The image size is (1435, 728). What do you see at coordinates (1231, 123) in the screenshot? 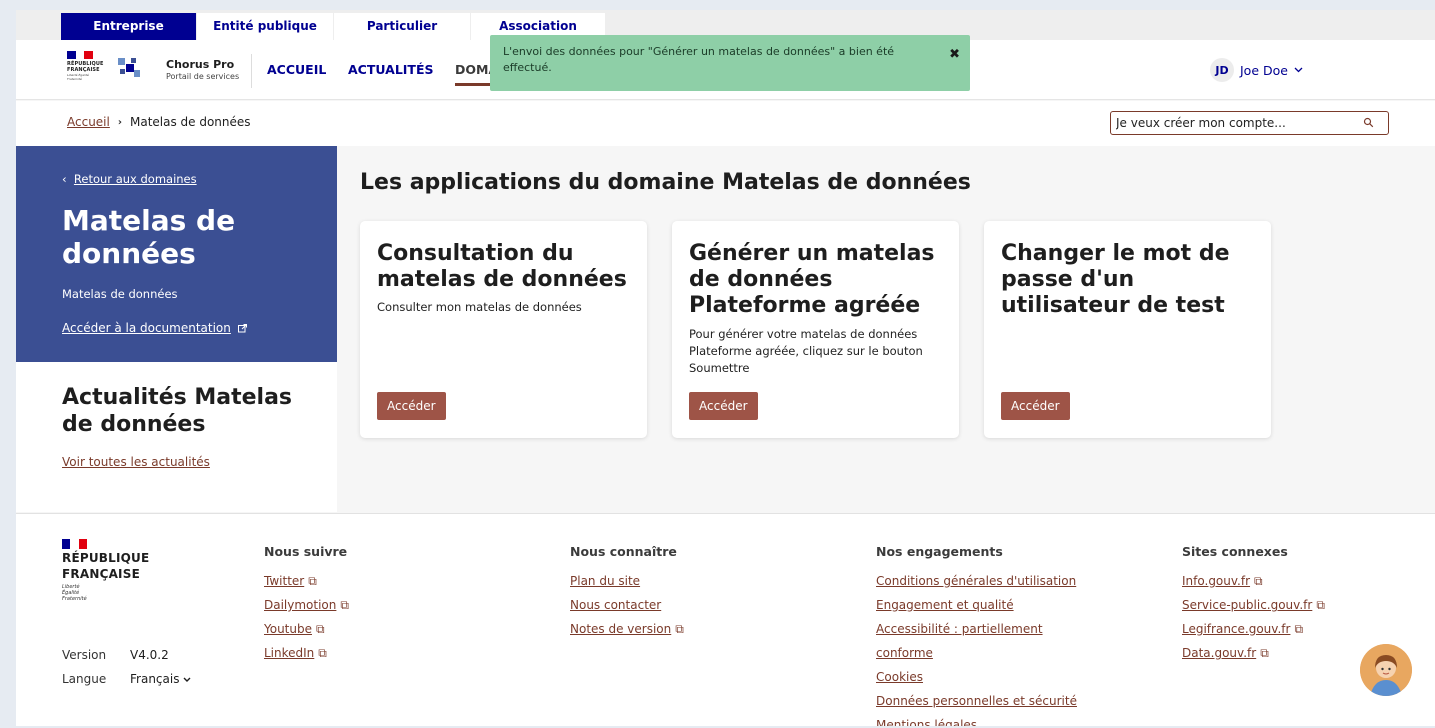
I see `search-input` at bounding box center [1231, 123].